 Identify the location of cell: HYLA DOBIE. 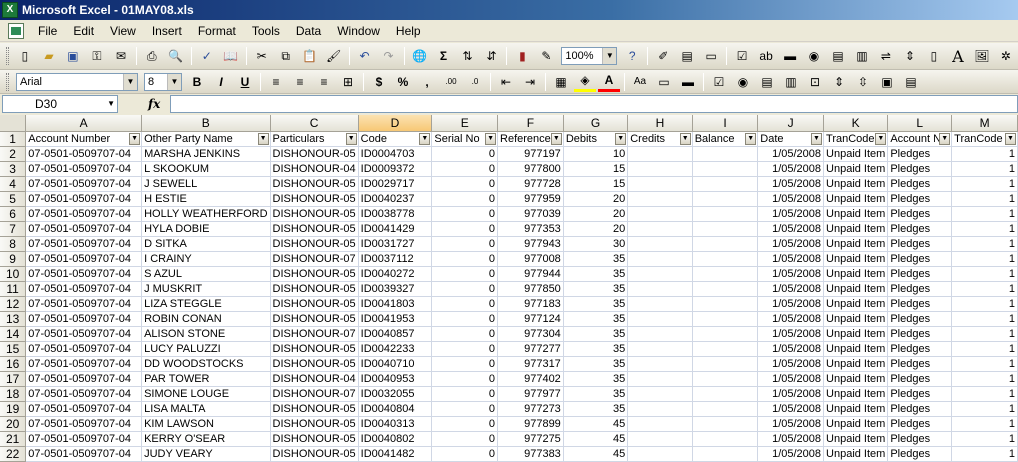
(206, 229).